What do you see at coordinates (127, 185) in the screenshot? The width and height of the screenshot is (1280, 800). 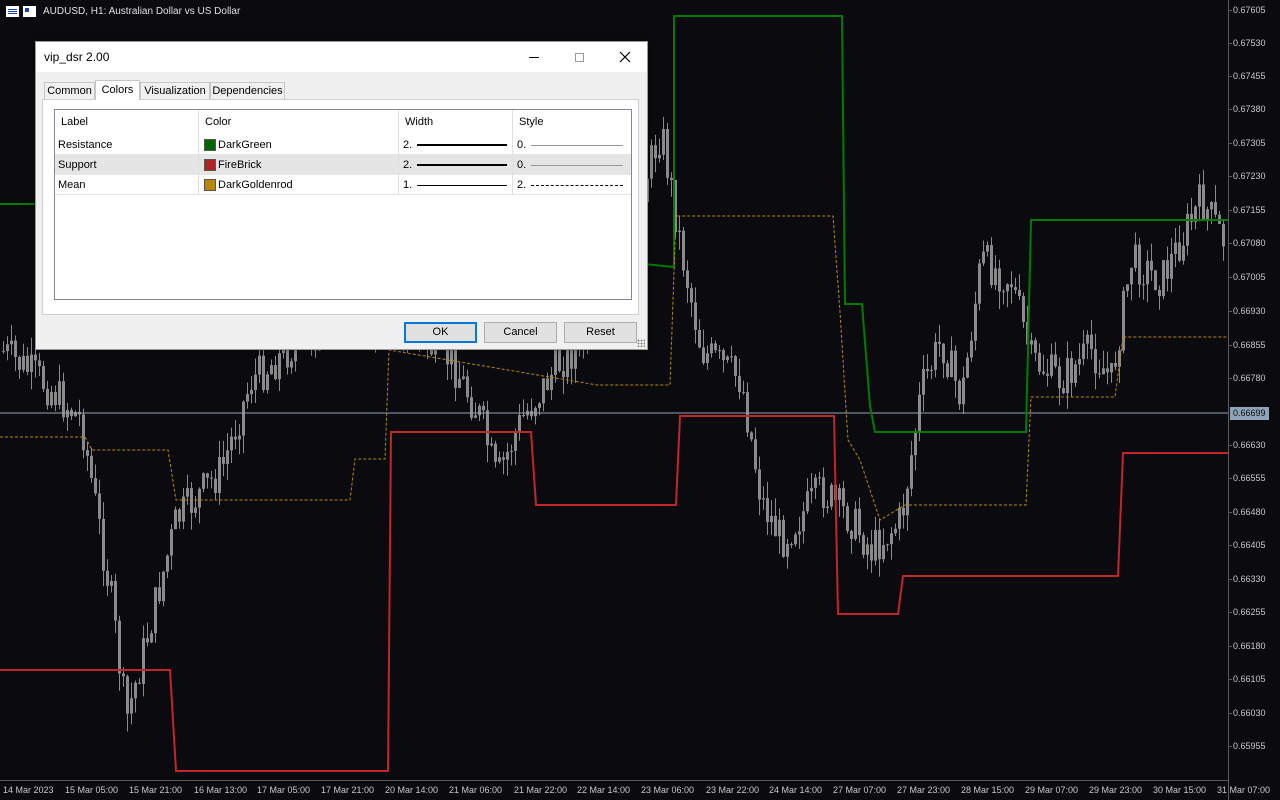 I see `row-label: Mean` at bounding box center [127, 185].